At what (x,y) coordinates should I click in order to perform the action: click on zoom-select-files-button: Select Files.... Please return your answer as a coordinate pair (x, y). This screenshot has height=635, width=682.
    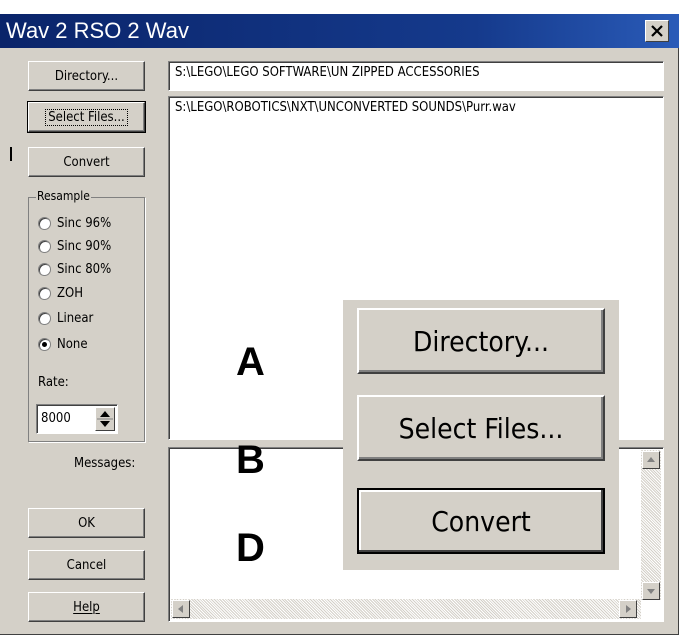
    Looking at the image, I should click on (481, 428).